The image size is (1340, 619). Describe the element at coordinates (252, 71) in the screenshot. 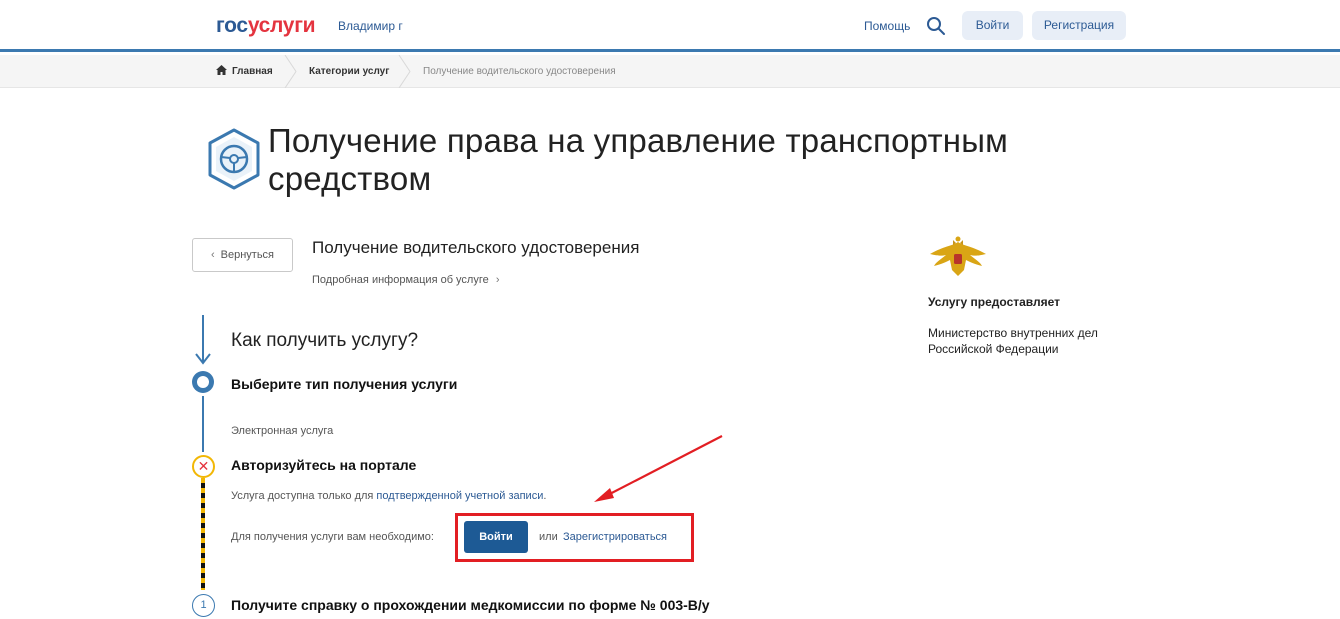

I see `breadcrumb-home-label: Главная` at that location.